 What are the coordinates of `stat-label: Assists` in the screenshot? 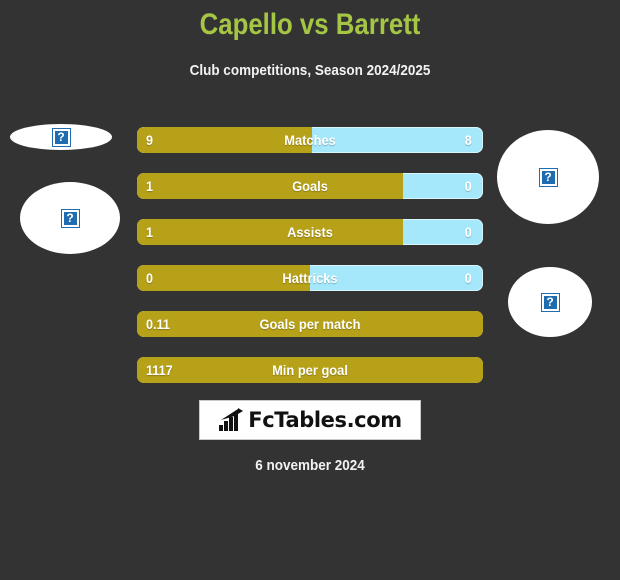 It's located at (310, 232).